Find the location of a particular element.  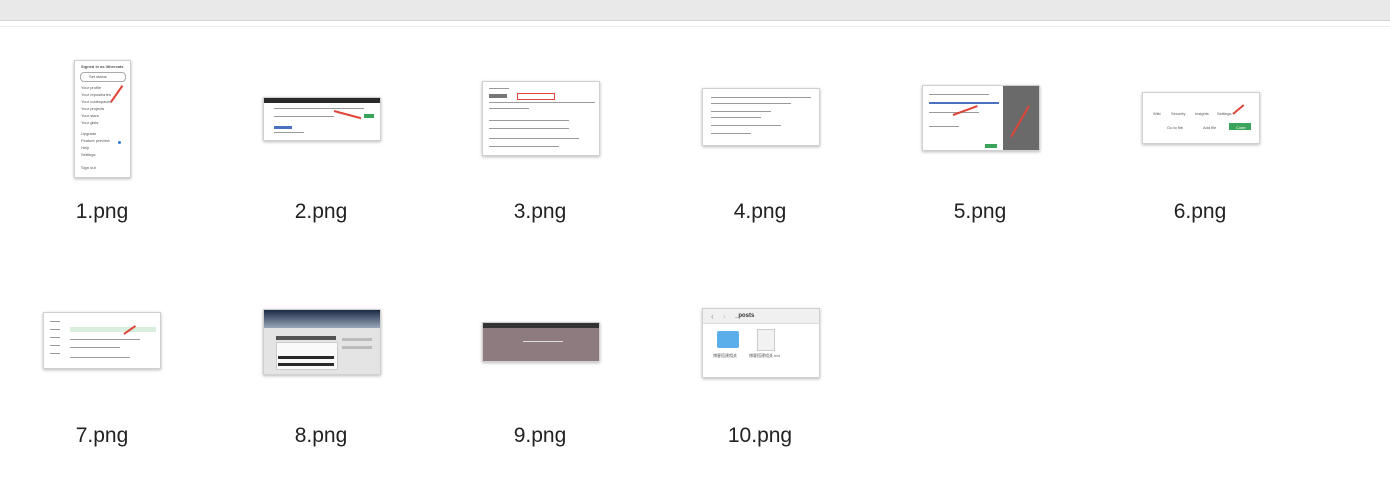

file-name: 6.png is located at coordinates (1200, 211).